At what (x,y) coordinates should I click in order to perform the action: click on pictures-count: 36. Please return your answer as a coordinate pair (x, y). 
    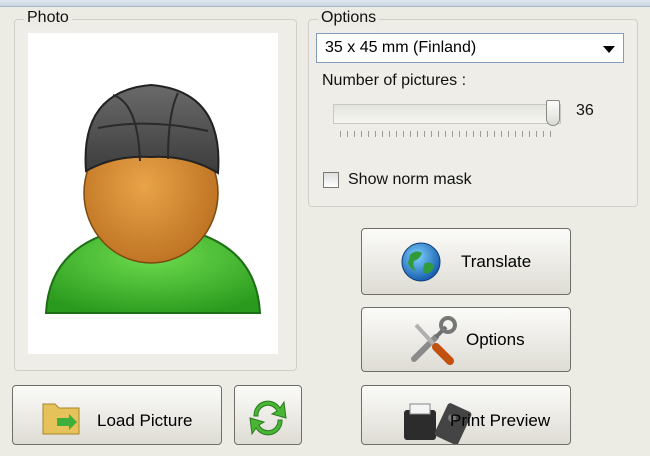
    Looking at the image, I should click on (585, 110).